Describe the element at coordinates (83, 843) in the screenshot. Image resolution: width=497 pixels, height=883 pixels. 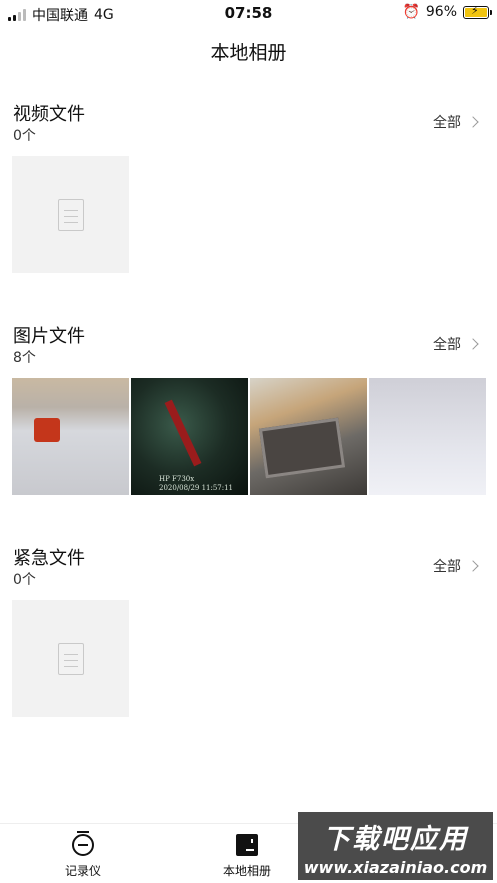
I see `dashcam-icon` at that location.